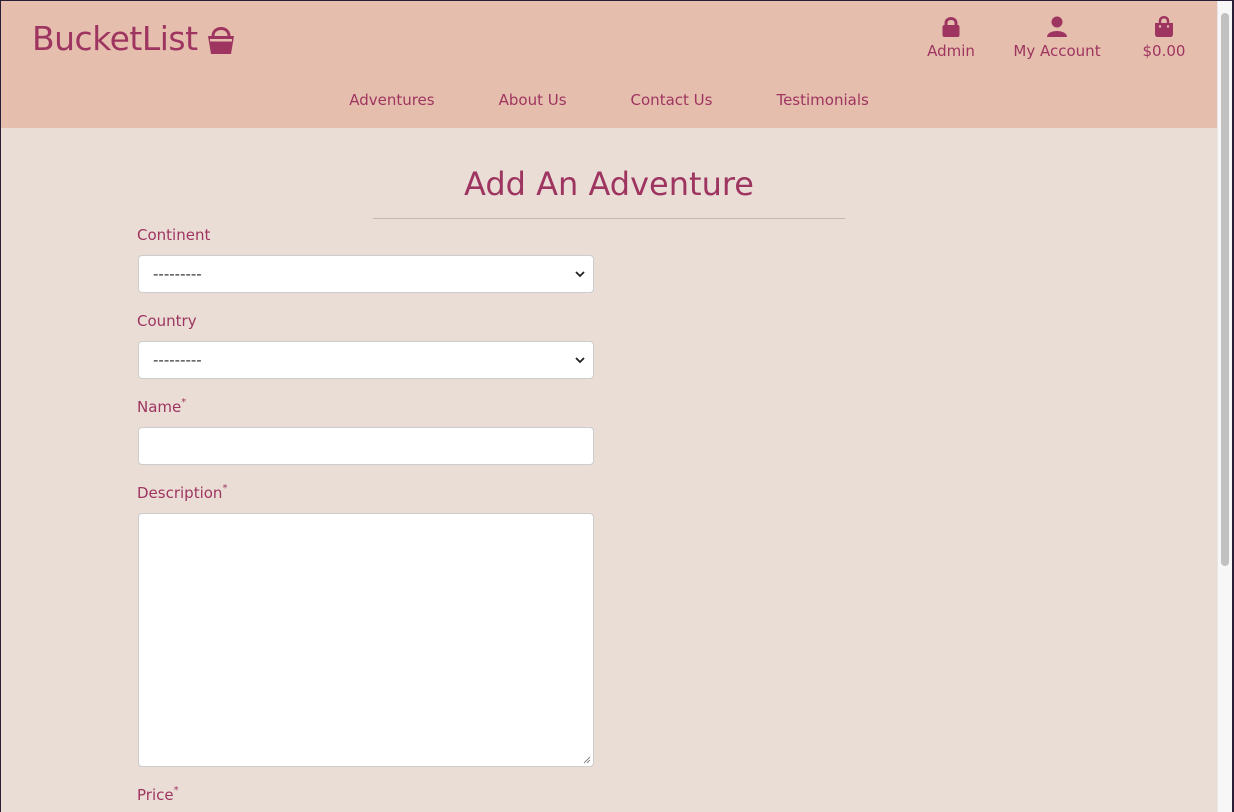 The width and height of the screenshot is (1234, 812). I want to click on country-label: Country, so click(167, 321).